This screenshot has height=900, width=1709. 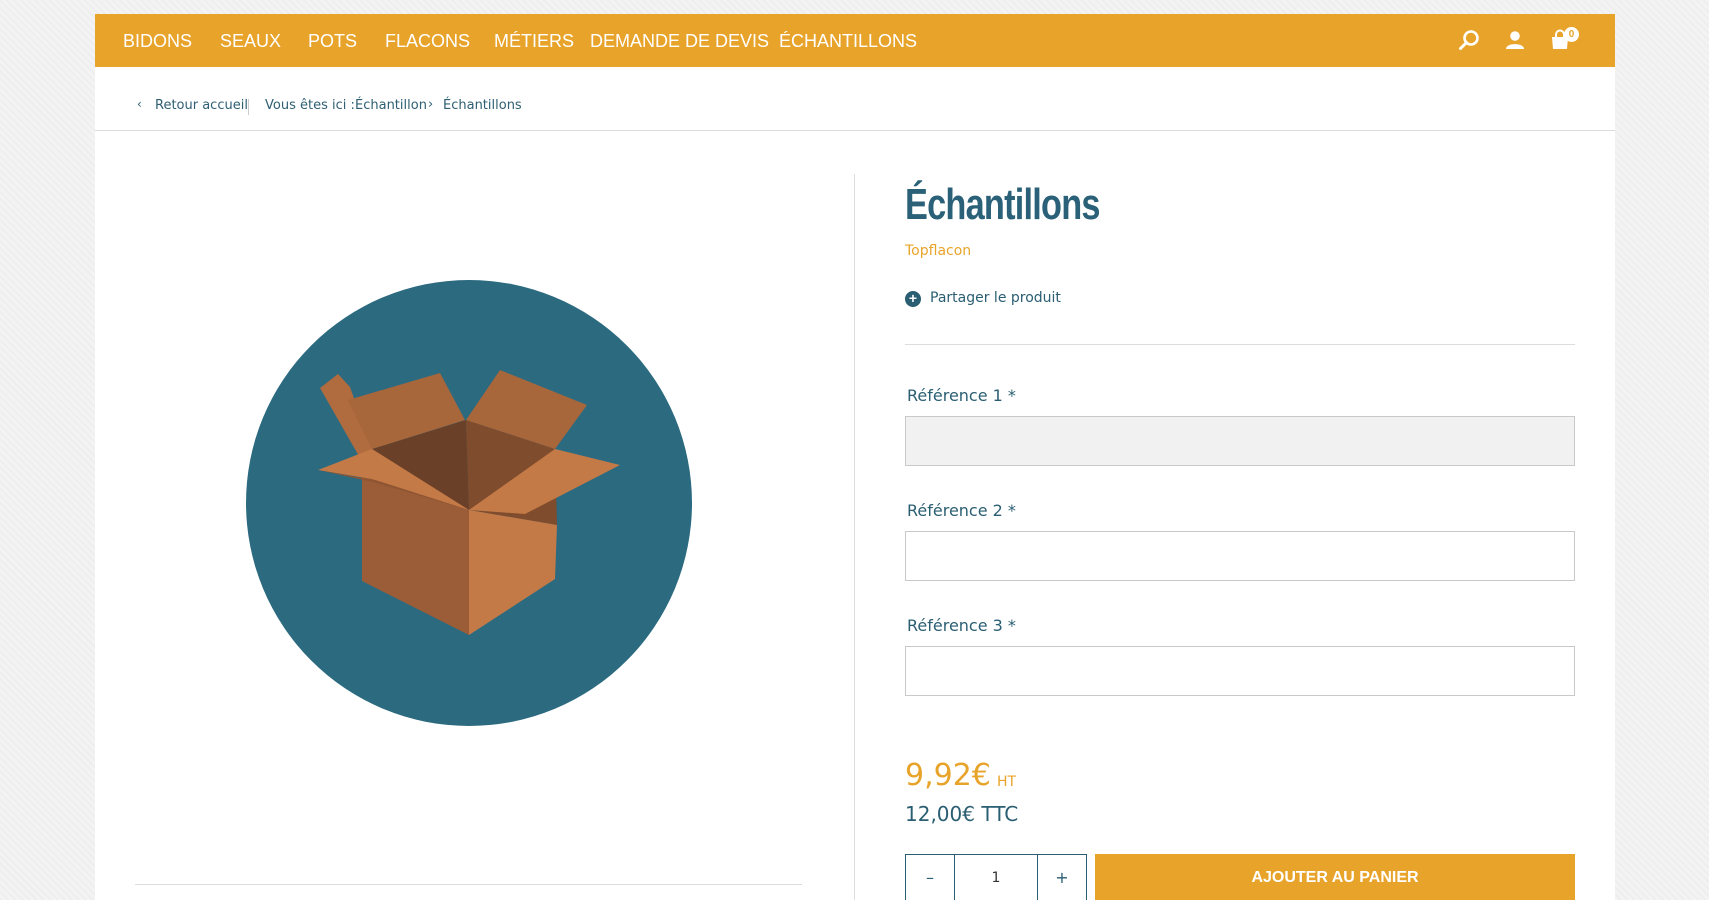 What do you see at coordinates (332, 41) in the screenshot?
I see `nav-item-pots: POTS` at bounding box center [332, 41].